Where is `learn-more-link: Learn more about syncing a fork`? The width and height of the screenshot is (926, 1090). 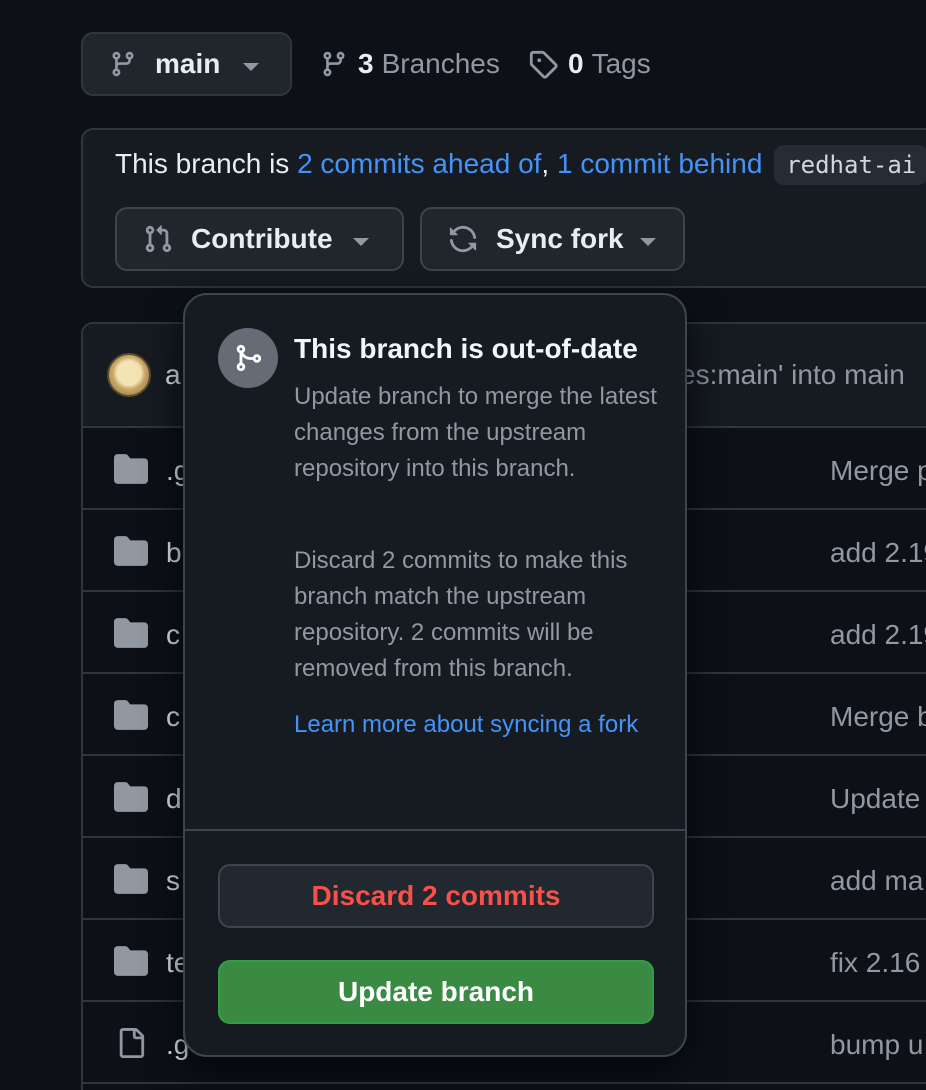 learn-more-link: Learn more about syncing a fork is located at coordinates (479, 725).